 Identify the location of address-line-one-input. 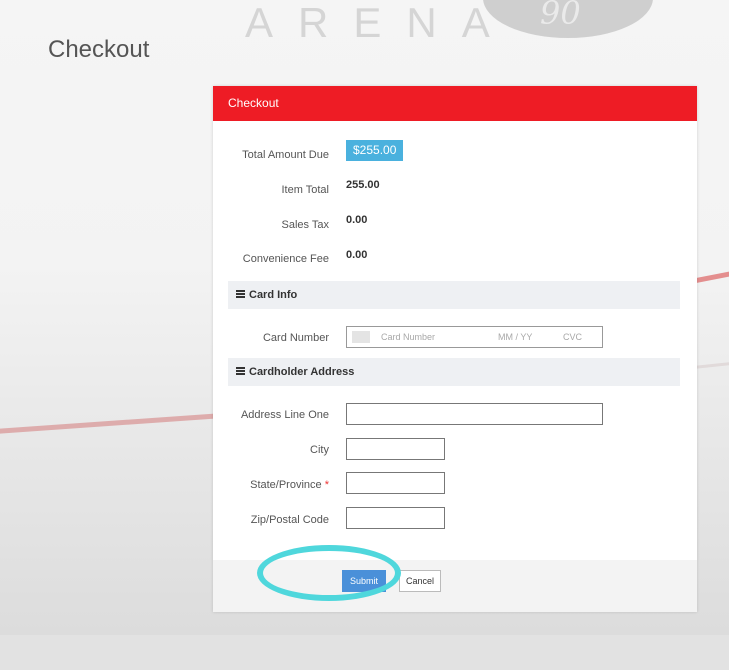
(474, 414).